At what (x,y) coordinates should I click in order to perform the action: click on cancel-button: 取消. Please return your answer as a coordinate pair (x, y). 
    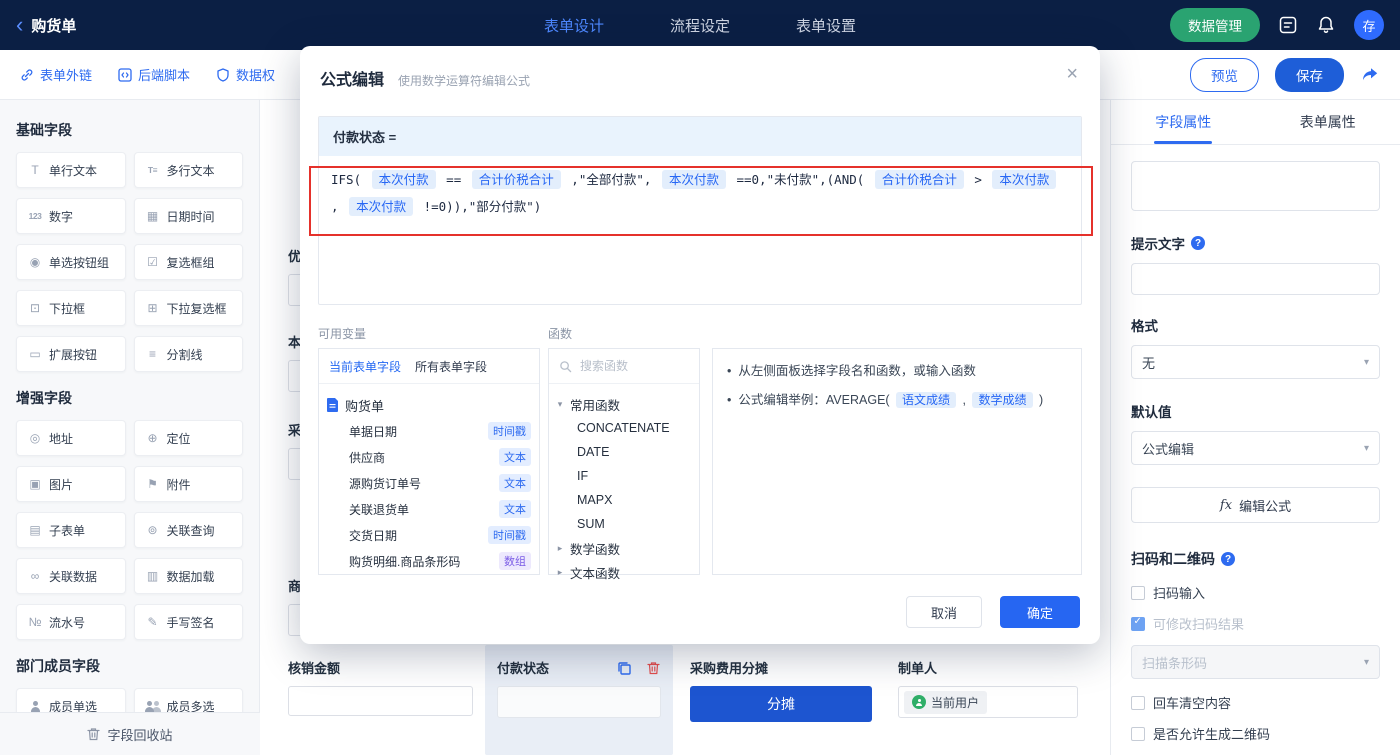
    Looking at the image, I should click on (944, 612).